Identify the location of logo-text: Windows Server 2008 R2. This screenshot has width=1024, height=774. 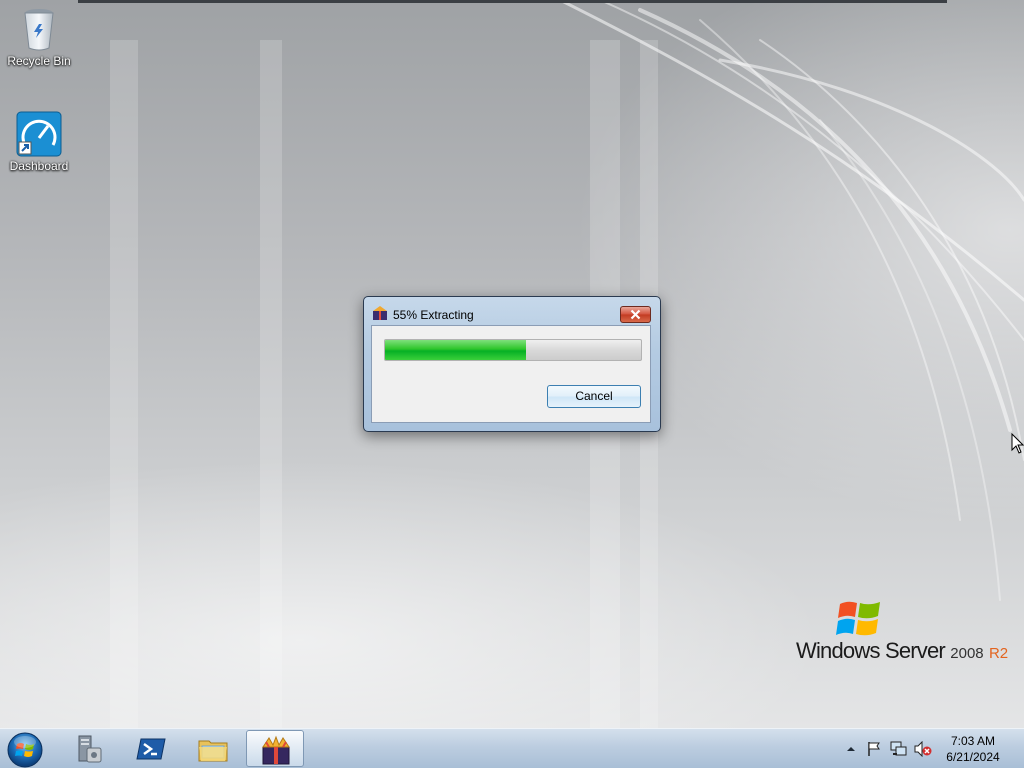
(902, 651).